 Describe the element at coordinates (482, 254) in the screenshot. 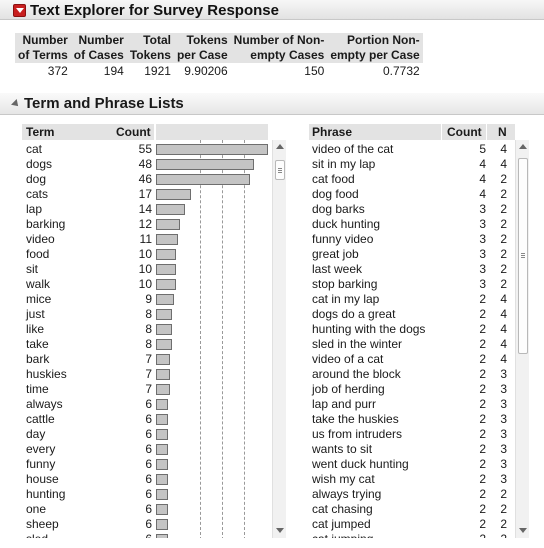

I see `phrase-count: 3` at that location.